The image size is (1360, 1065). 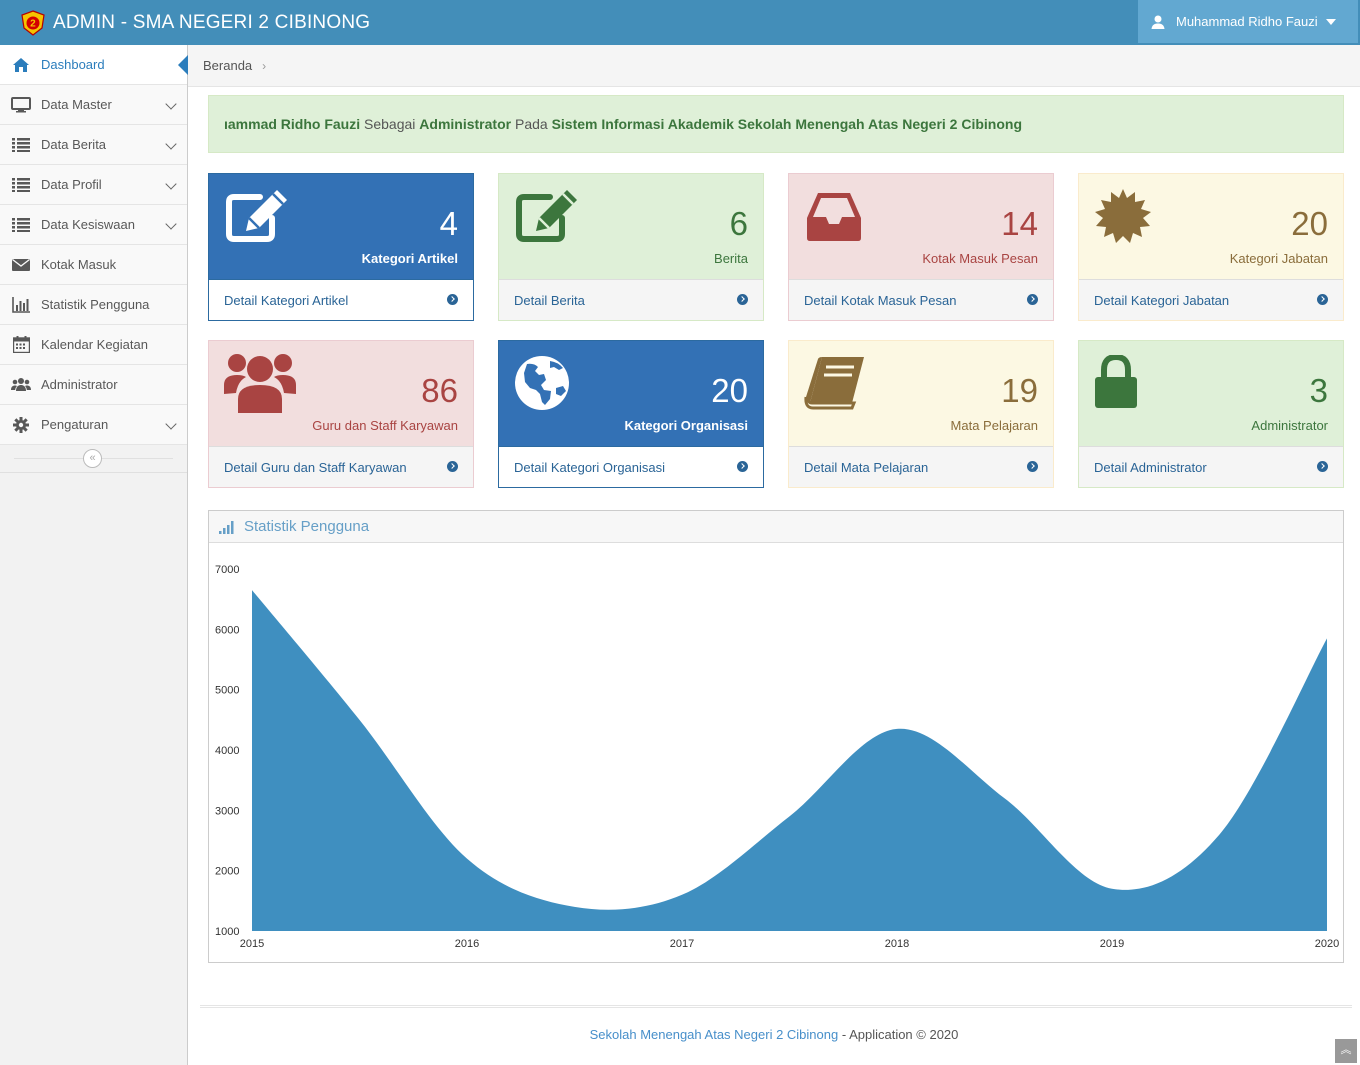 I want to click on detail-link-text: Detail Administrator, so click(x=1150, y=467).